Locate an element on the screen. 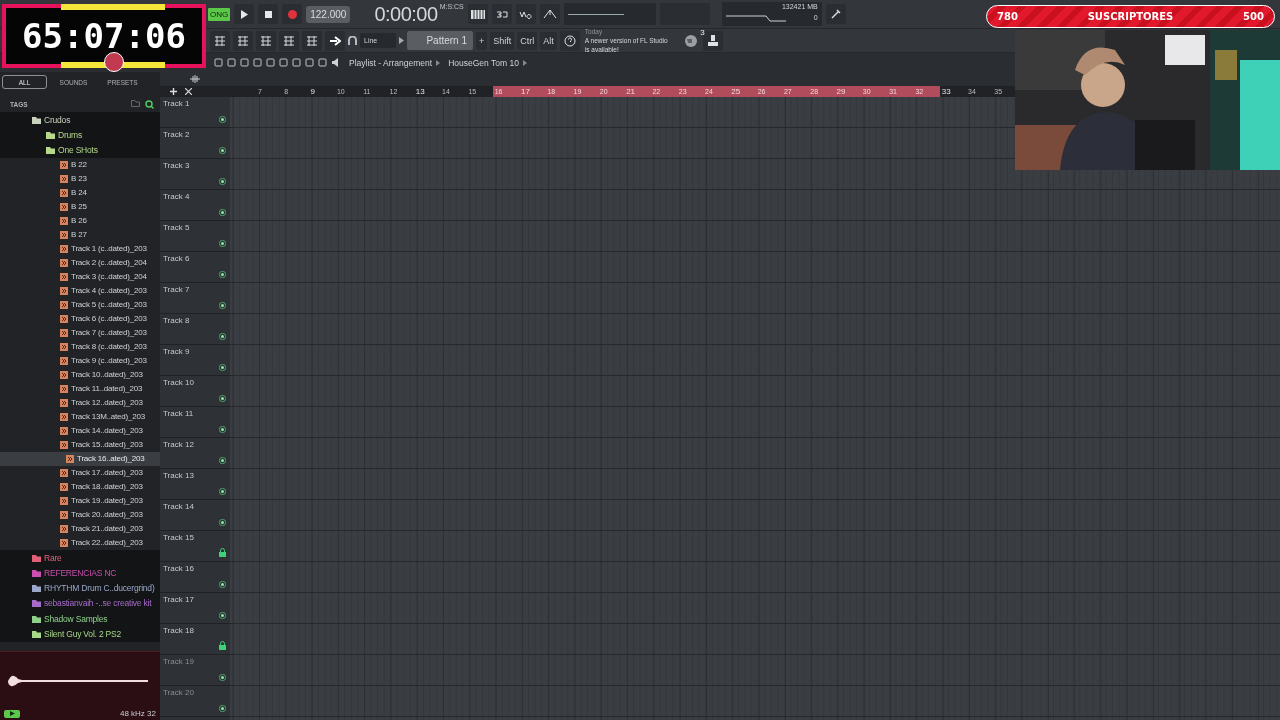 Image resolution: width=1280 pixels, height=720 pixels. file-item: Track 21..dated)_203 is located at coordinates (80, 528).